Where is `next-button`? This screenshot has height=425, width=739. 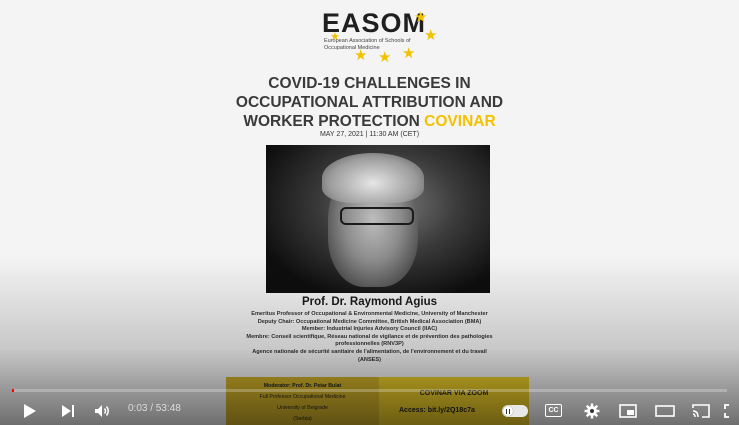
next-button is located at coordinates (68, 411).